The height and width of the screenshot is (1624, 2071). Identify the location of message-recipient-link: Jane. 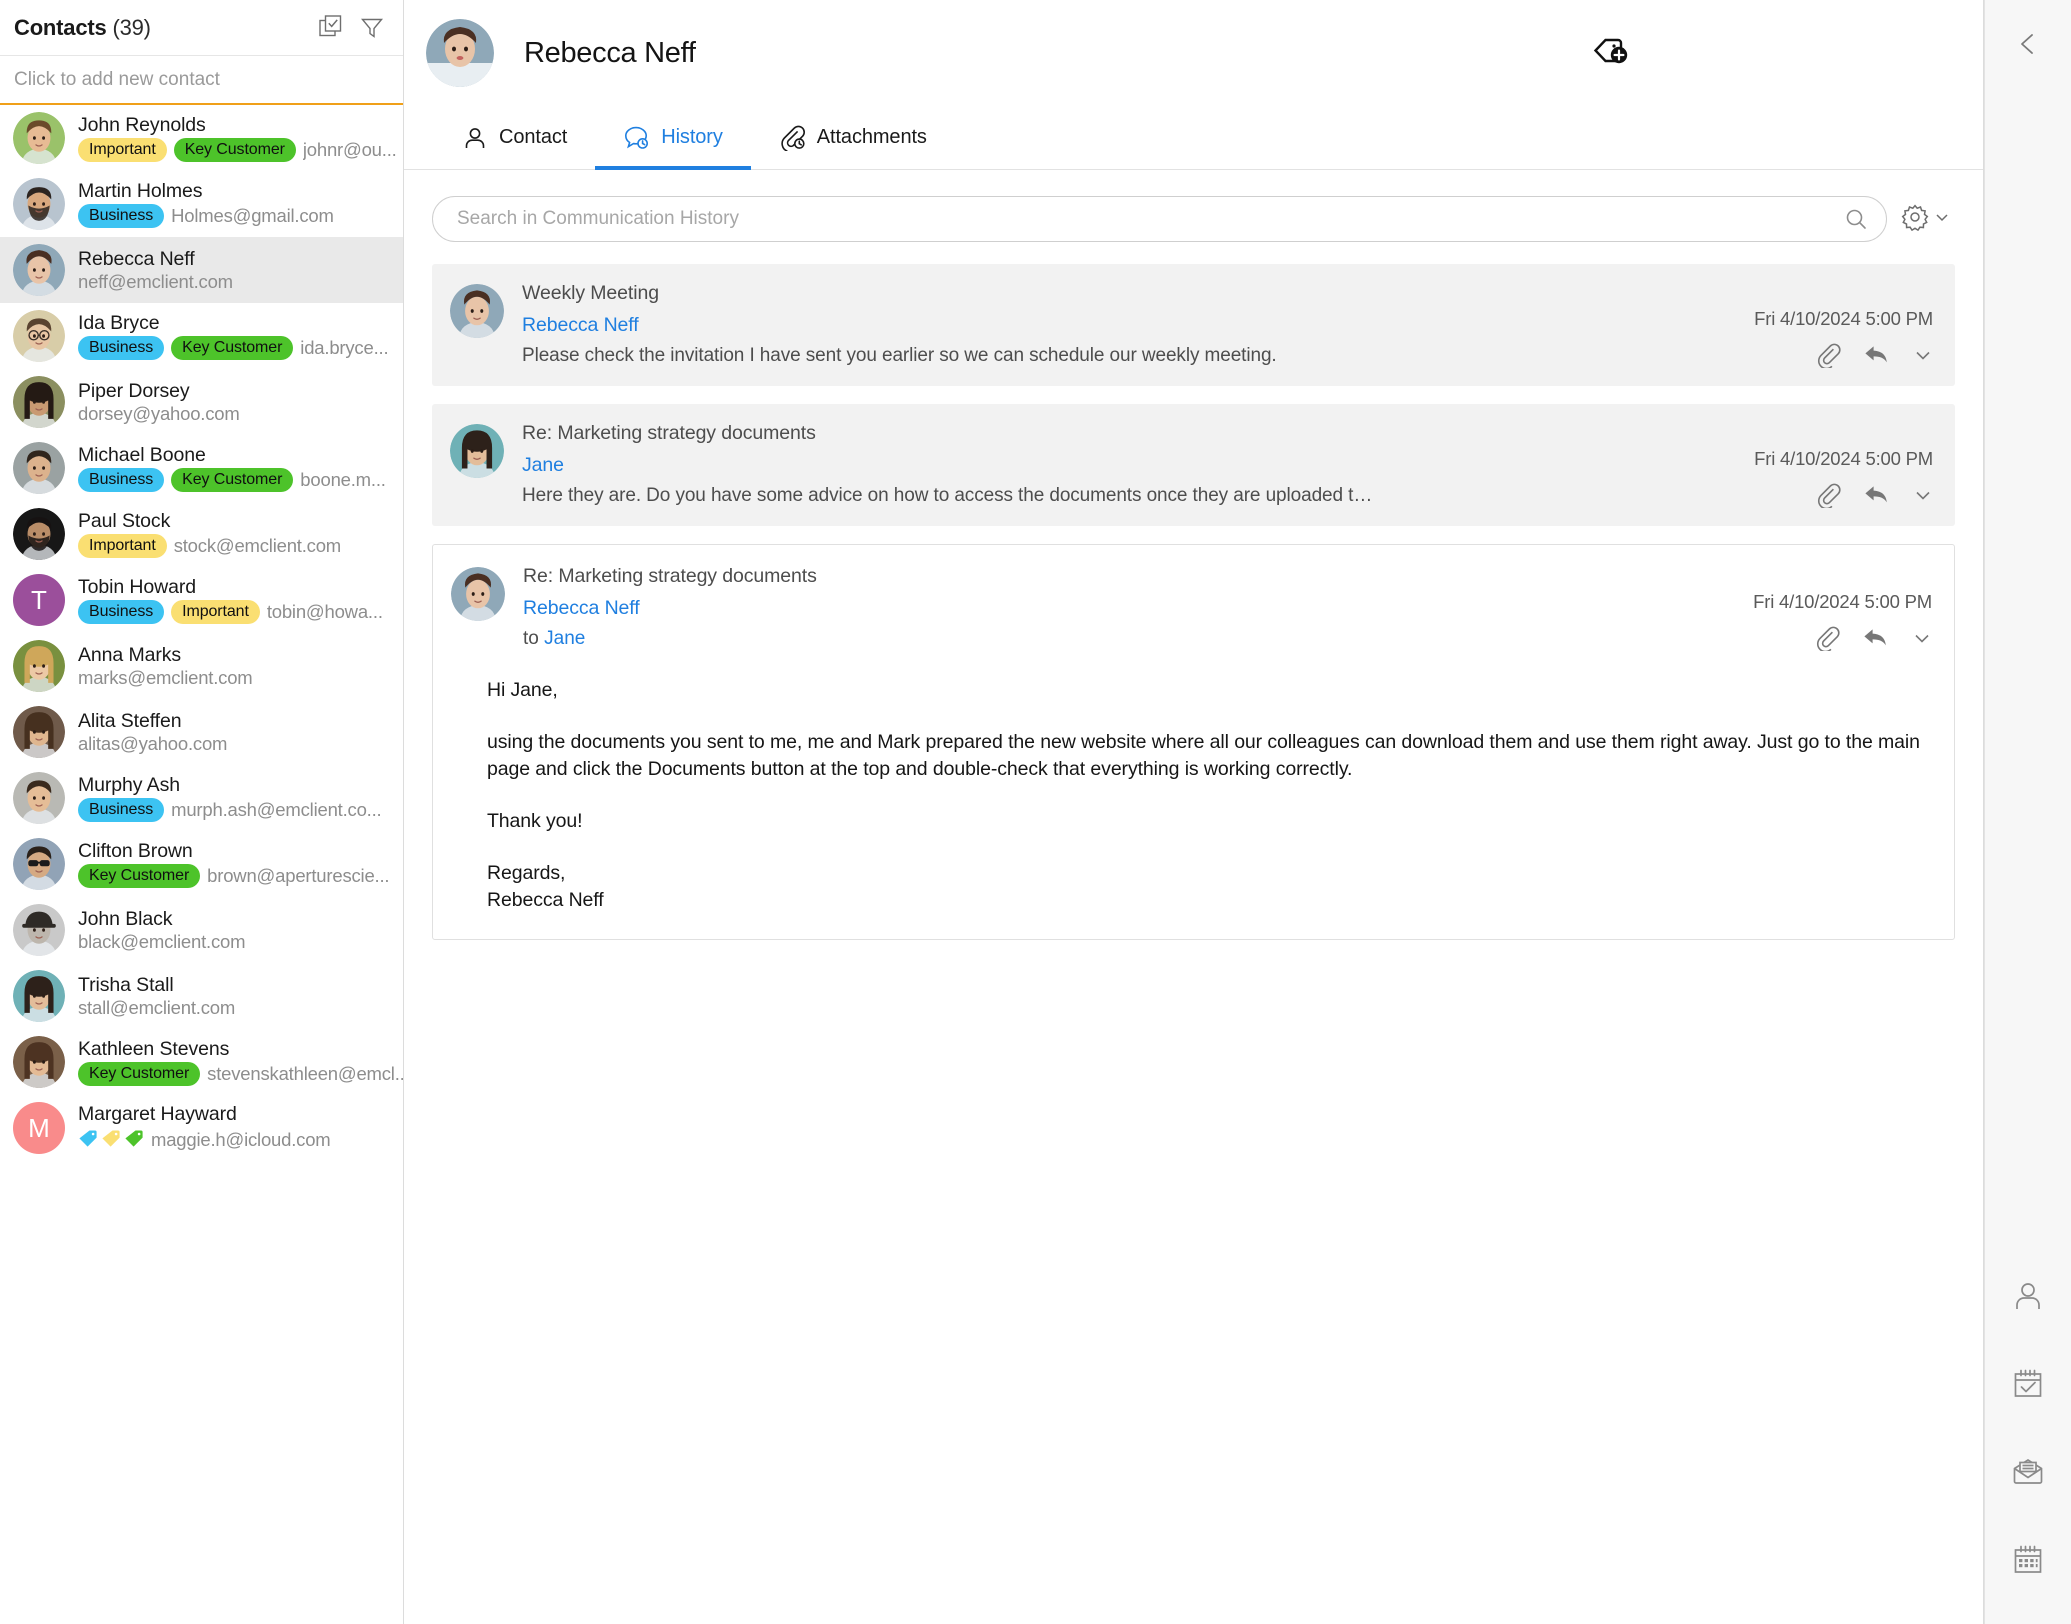
(564, 638).